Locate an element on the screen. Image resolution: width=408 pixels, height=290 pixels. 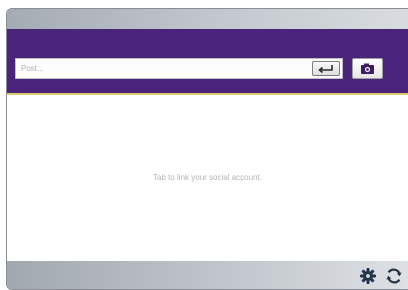
camera-icon is located at coordinates (367, 68).